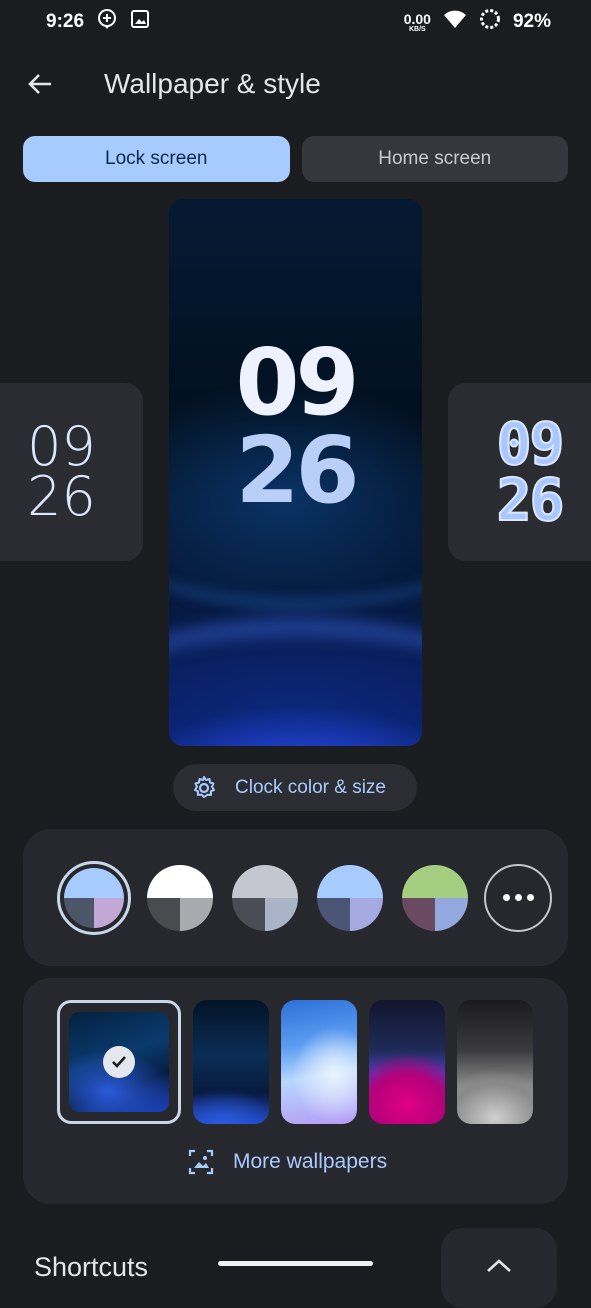 This screenshot has height=1308, width=591. I want to click on clock-button-label: Clock color & size, so click(310, 787).